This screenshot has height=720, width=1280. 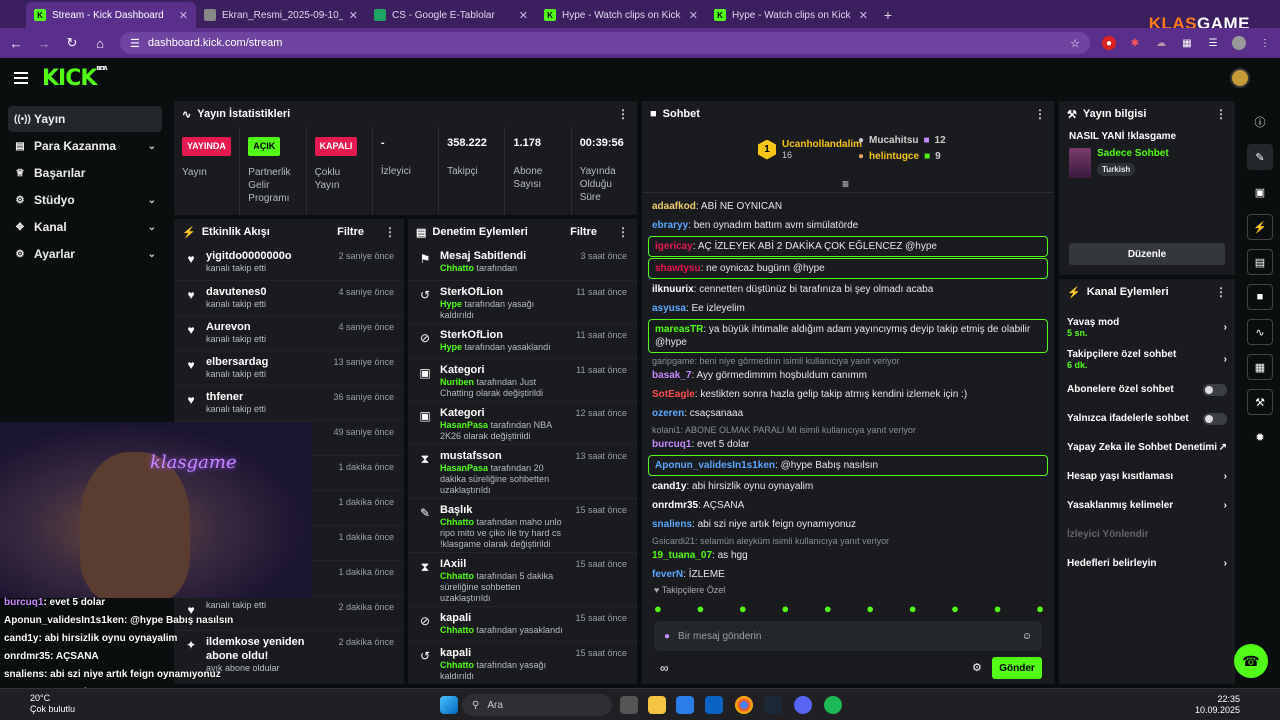 I want to click on chat-username: feverN, so click(x=667, y=574).